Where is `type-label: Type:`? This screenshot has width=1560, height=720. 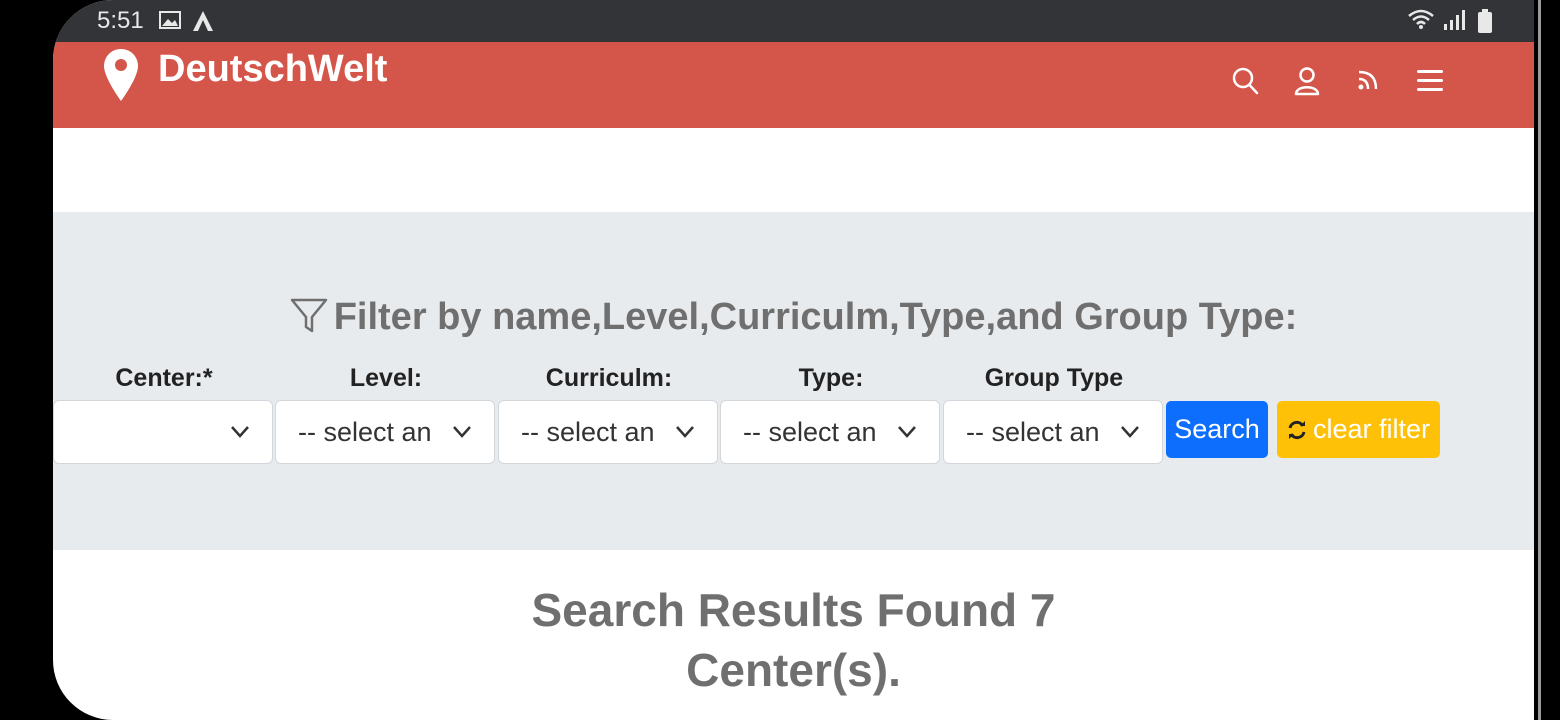
type-label: Type: is located at coordinates (831, 378).